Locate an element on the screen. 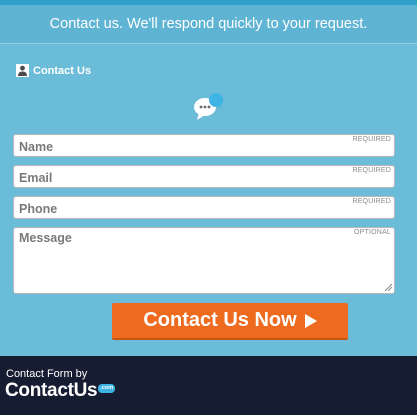 This screenshot has height=415, width=417. email-input is located at coordinates (204, 176).